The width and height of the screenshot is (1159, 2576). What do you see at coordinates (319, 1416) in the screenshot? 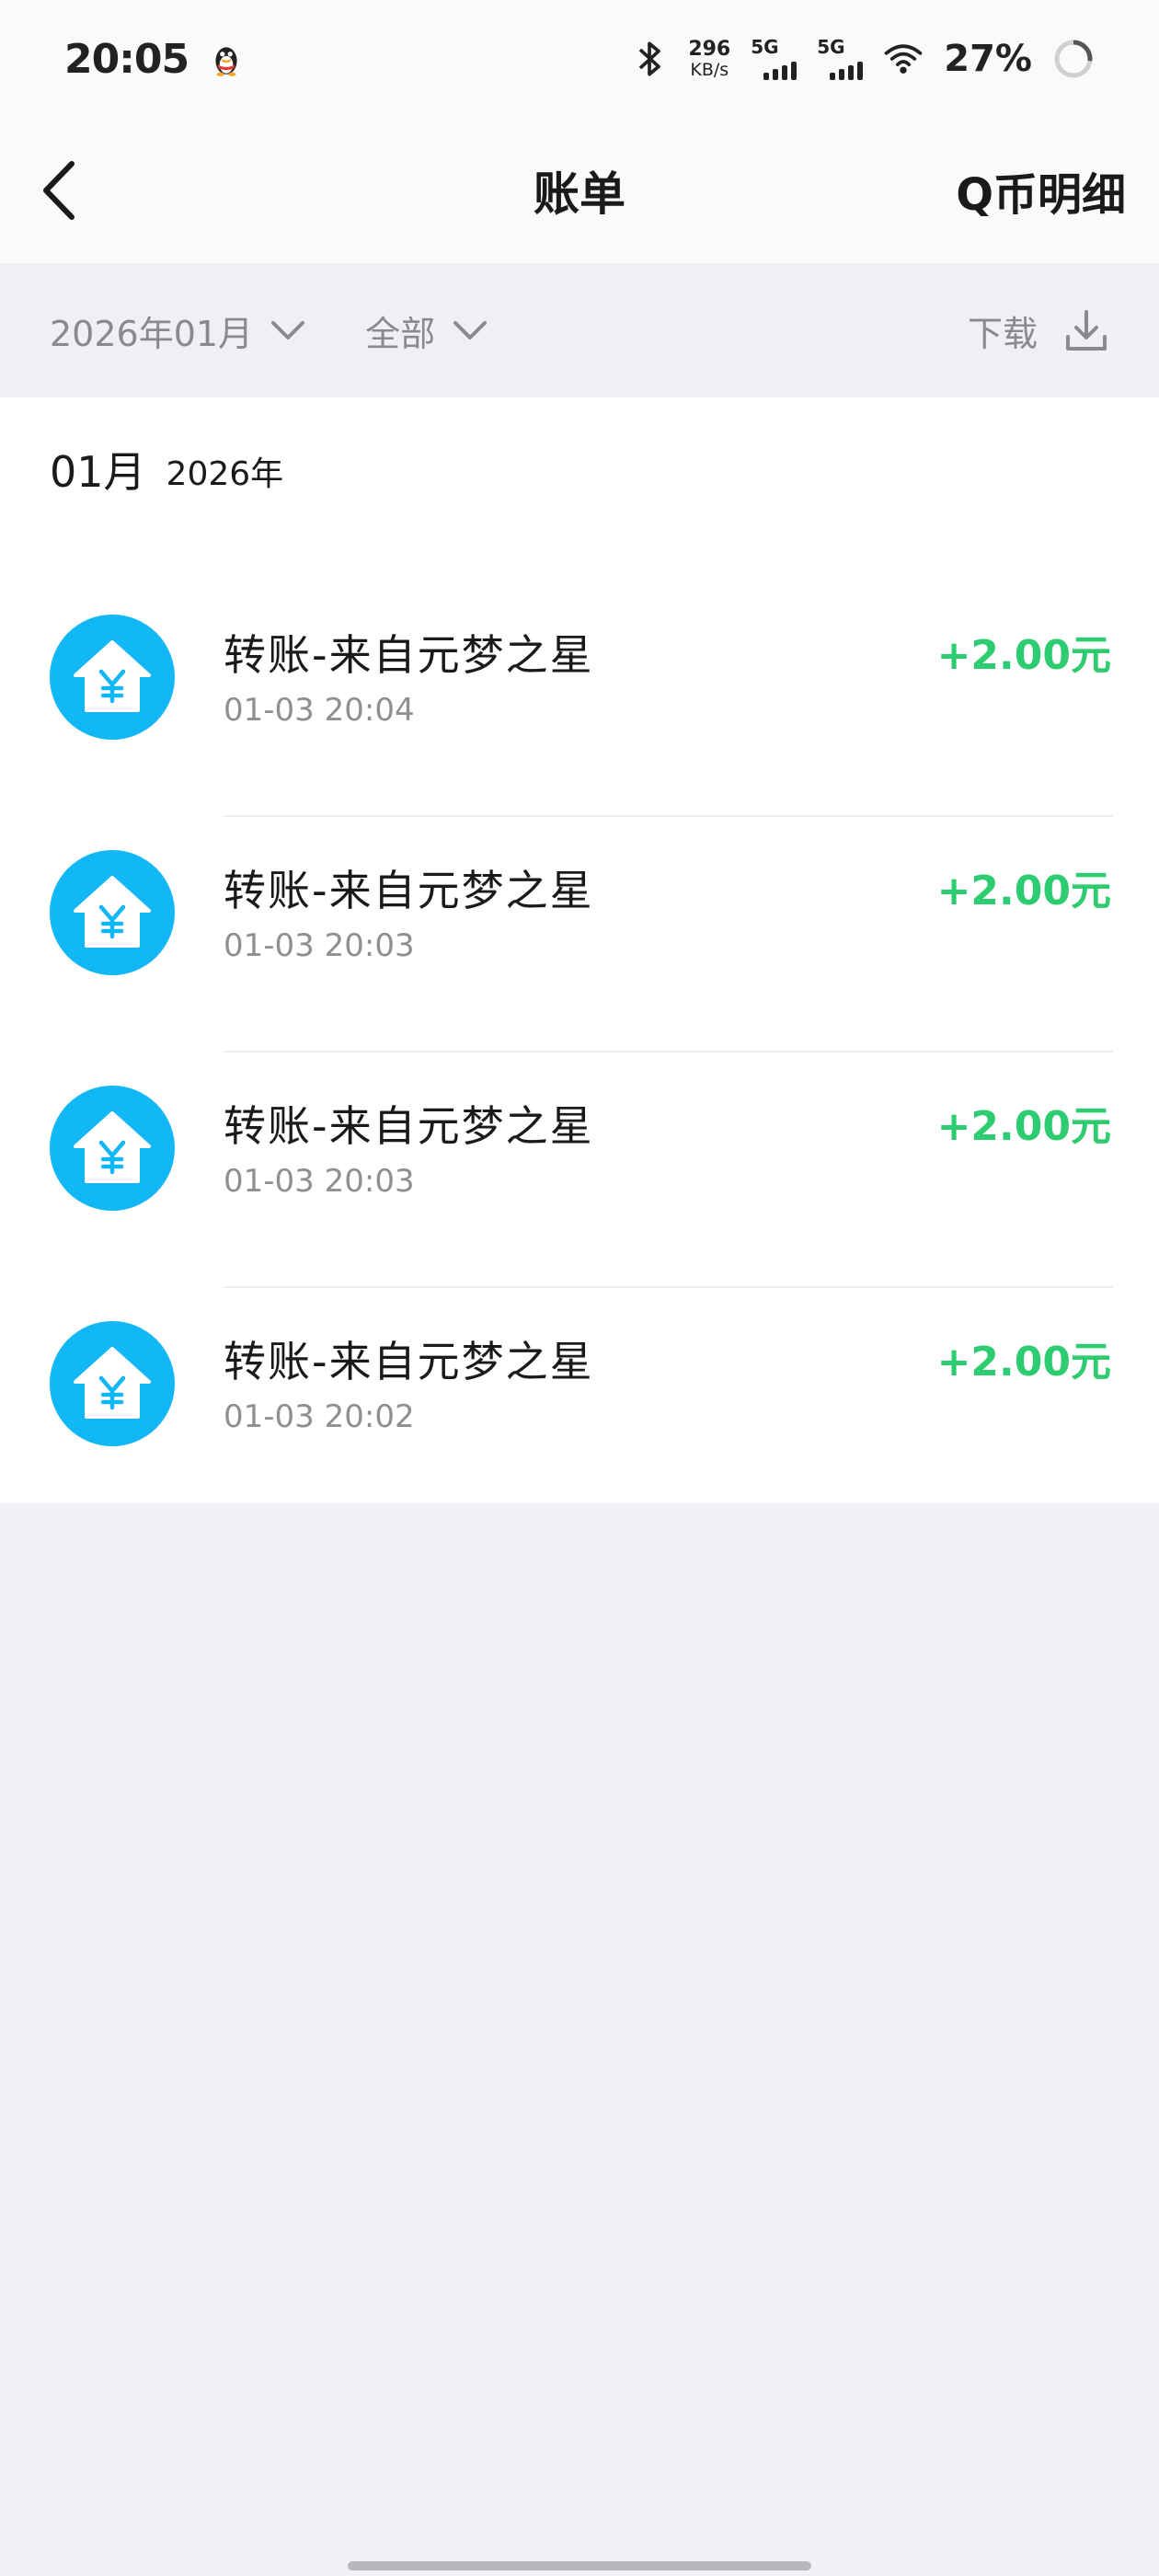
I see `transaction-time: 01-03 20:02` at bounding box center [319, 1416].